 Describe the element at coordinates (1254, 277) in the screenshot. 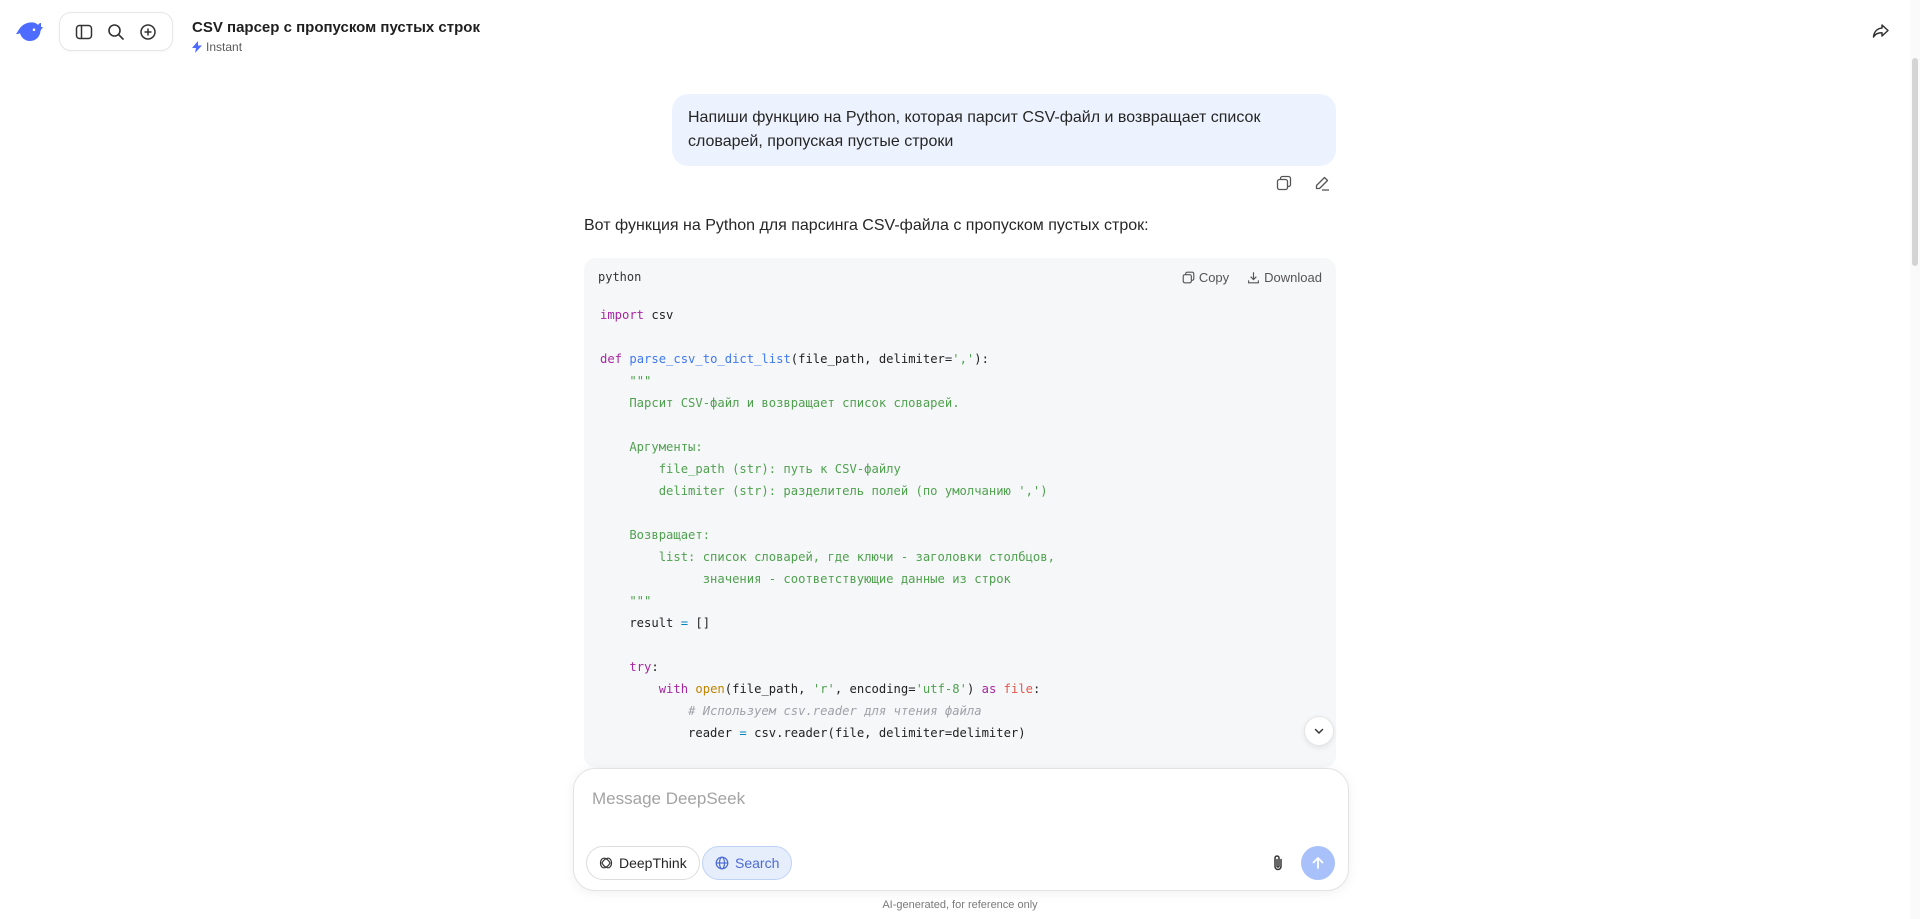

I see `download-icon` at that location.